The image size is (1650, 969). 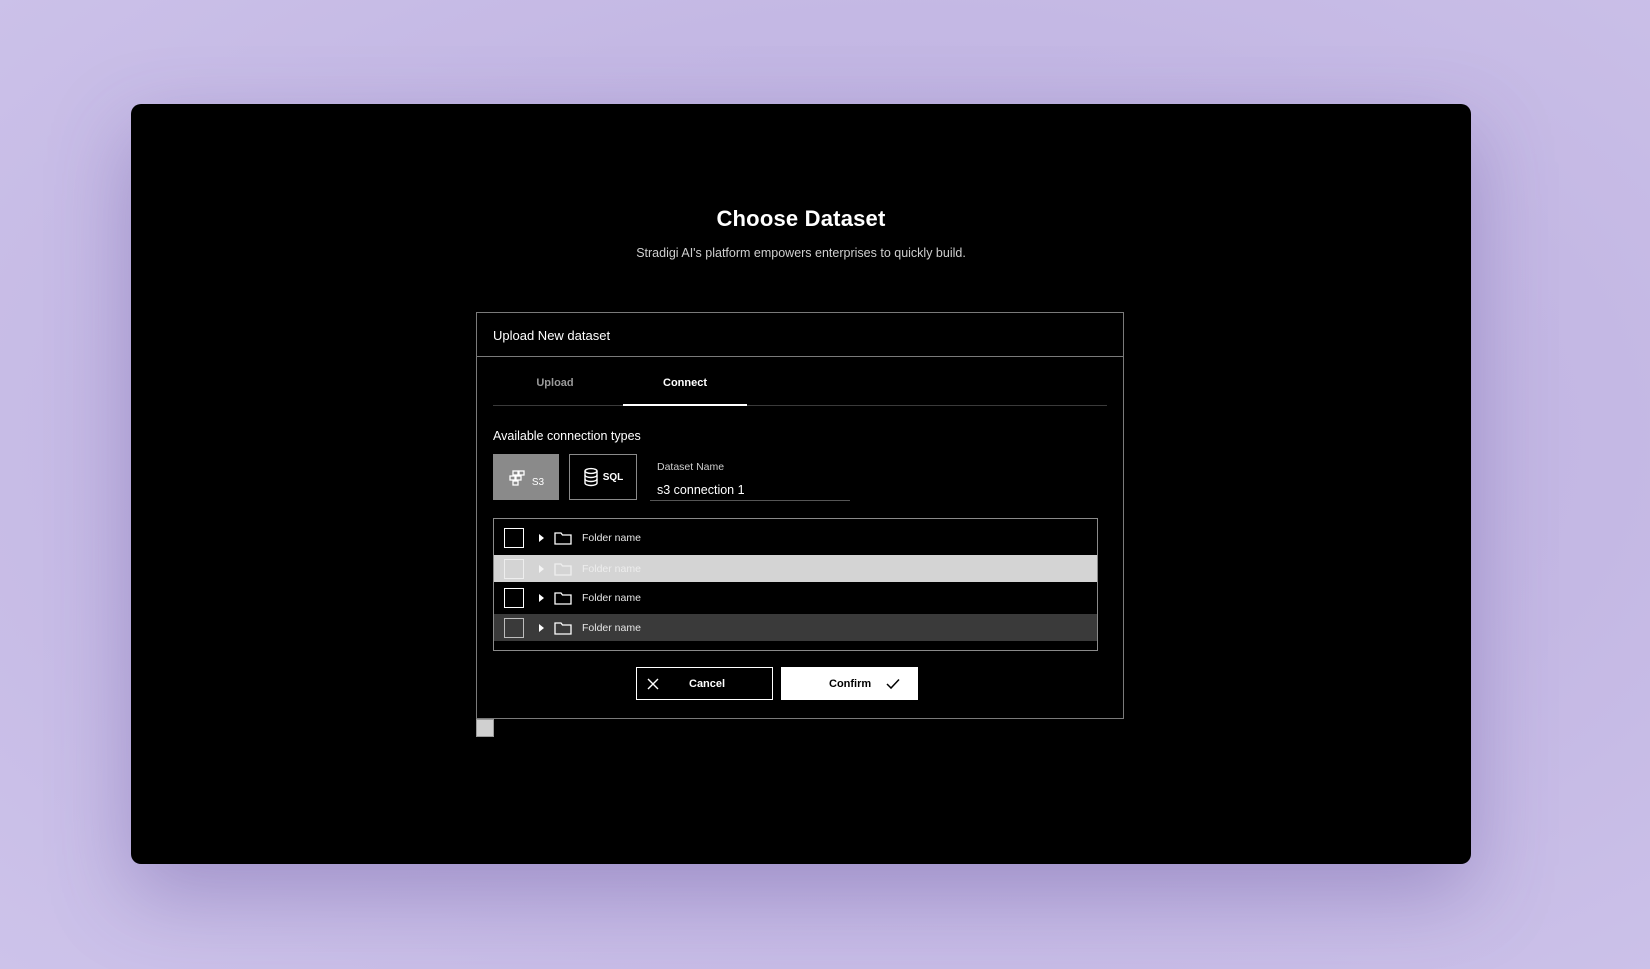 I want to click on tab-upload: Upload, so click(x=555, y=381).